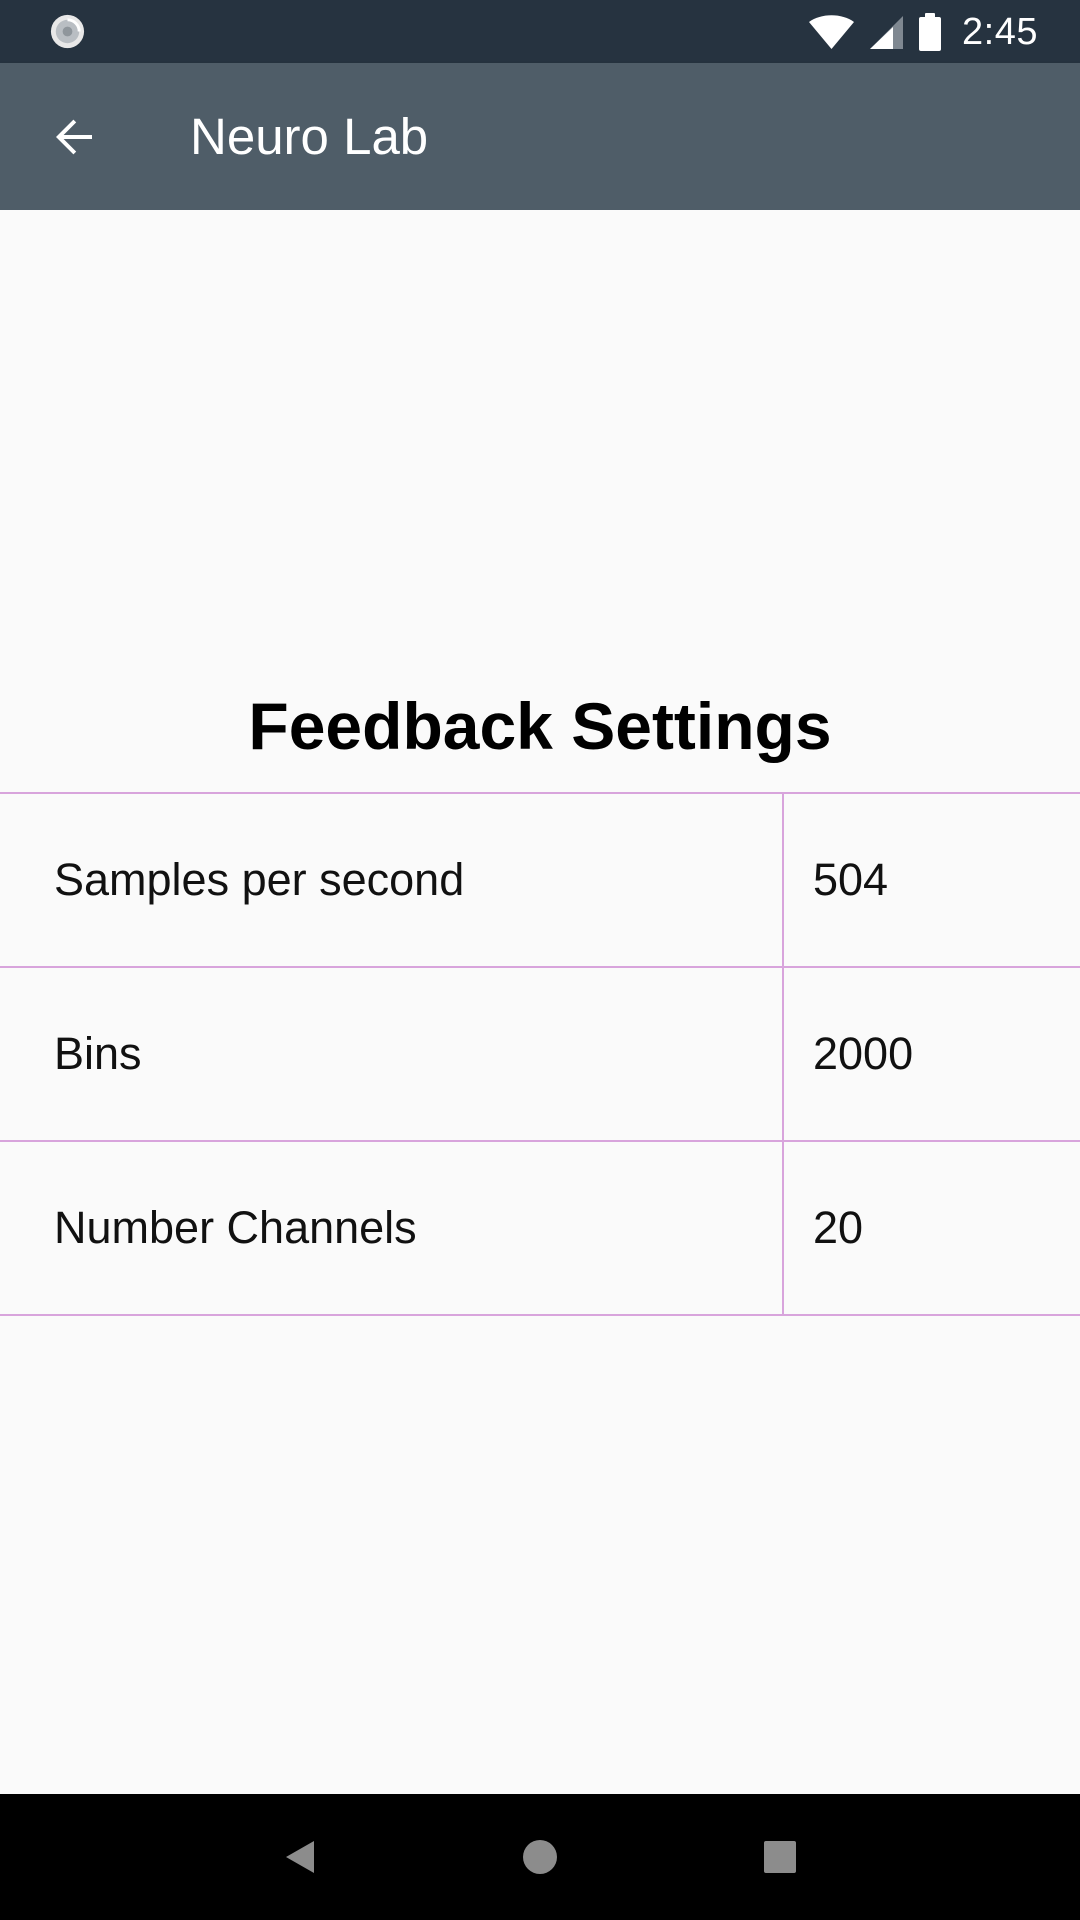  I want to click on settings-label: Bins, so click(392, 1054).